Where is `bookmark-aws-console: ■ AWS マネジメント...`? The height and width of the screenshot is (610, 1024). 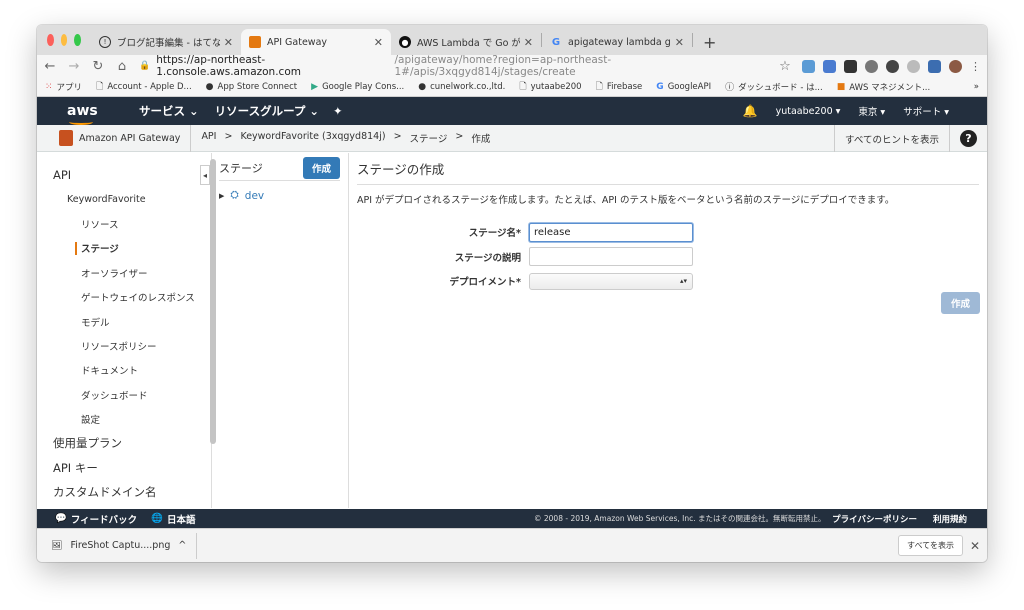 bookmark-aws-console: ■ AWS マネジメント... is located at coordinates (883, 87).